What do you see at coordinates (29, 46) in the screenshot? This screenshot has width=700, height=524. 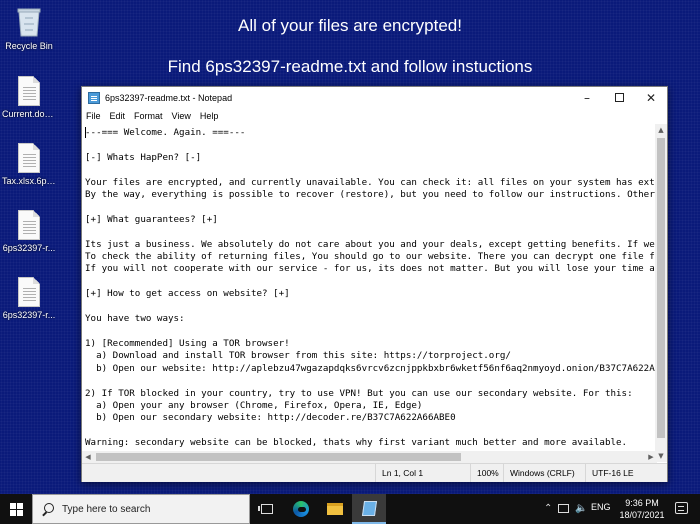 I see `desktop-icon-label: Recycle Bin` at bounding box center [29, 46].